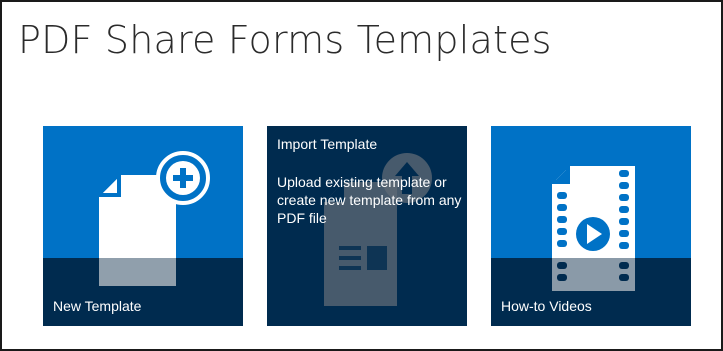 Image resolution: width=723 pixels, height=351 pixels. I want to click on tile-label: New Template, so click(97, 306).